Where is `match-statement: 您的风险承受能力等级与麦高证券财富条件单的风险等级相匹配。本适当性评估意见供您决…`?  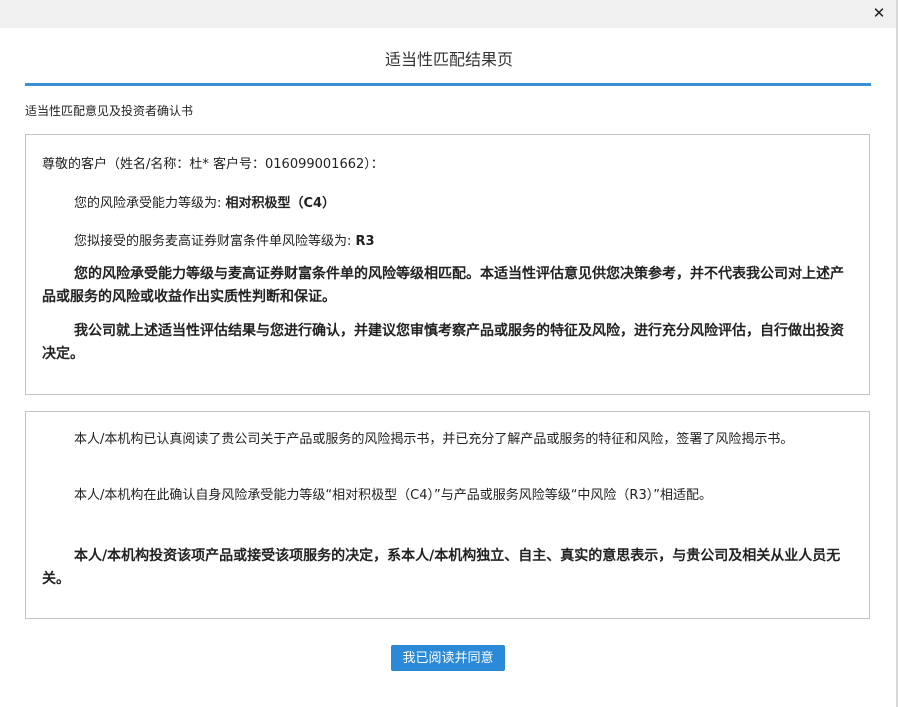
match-statement: 您的风险承受能力等级与麦高证券财富条件单的风险等级相匹配。本适当性评估意见供您决… is located at coordinates (443, 285).